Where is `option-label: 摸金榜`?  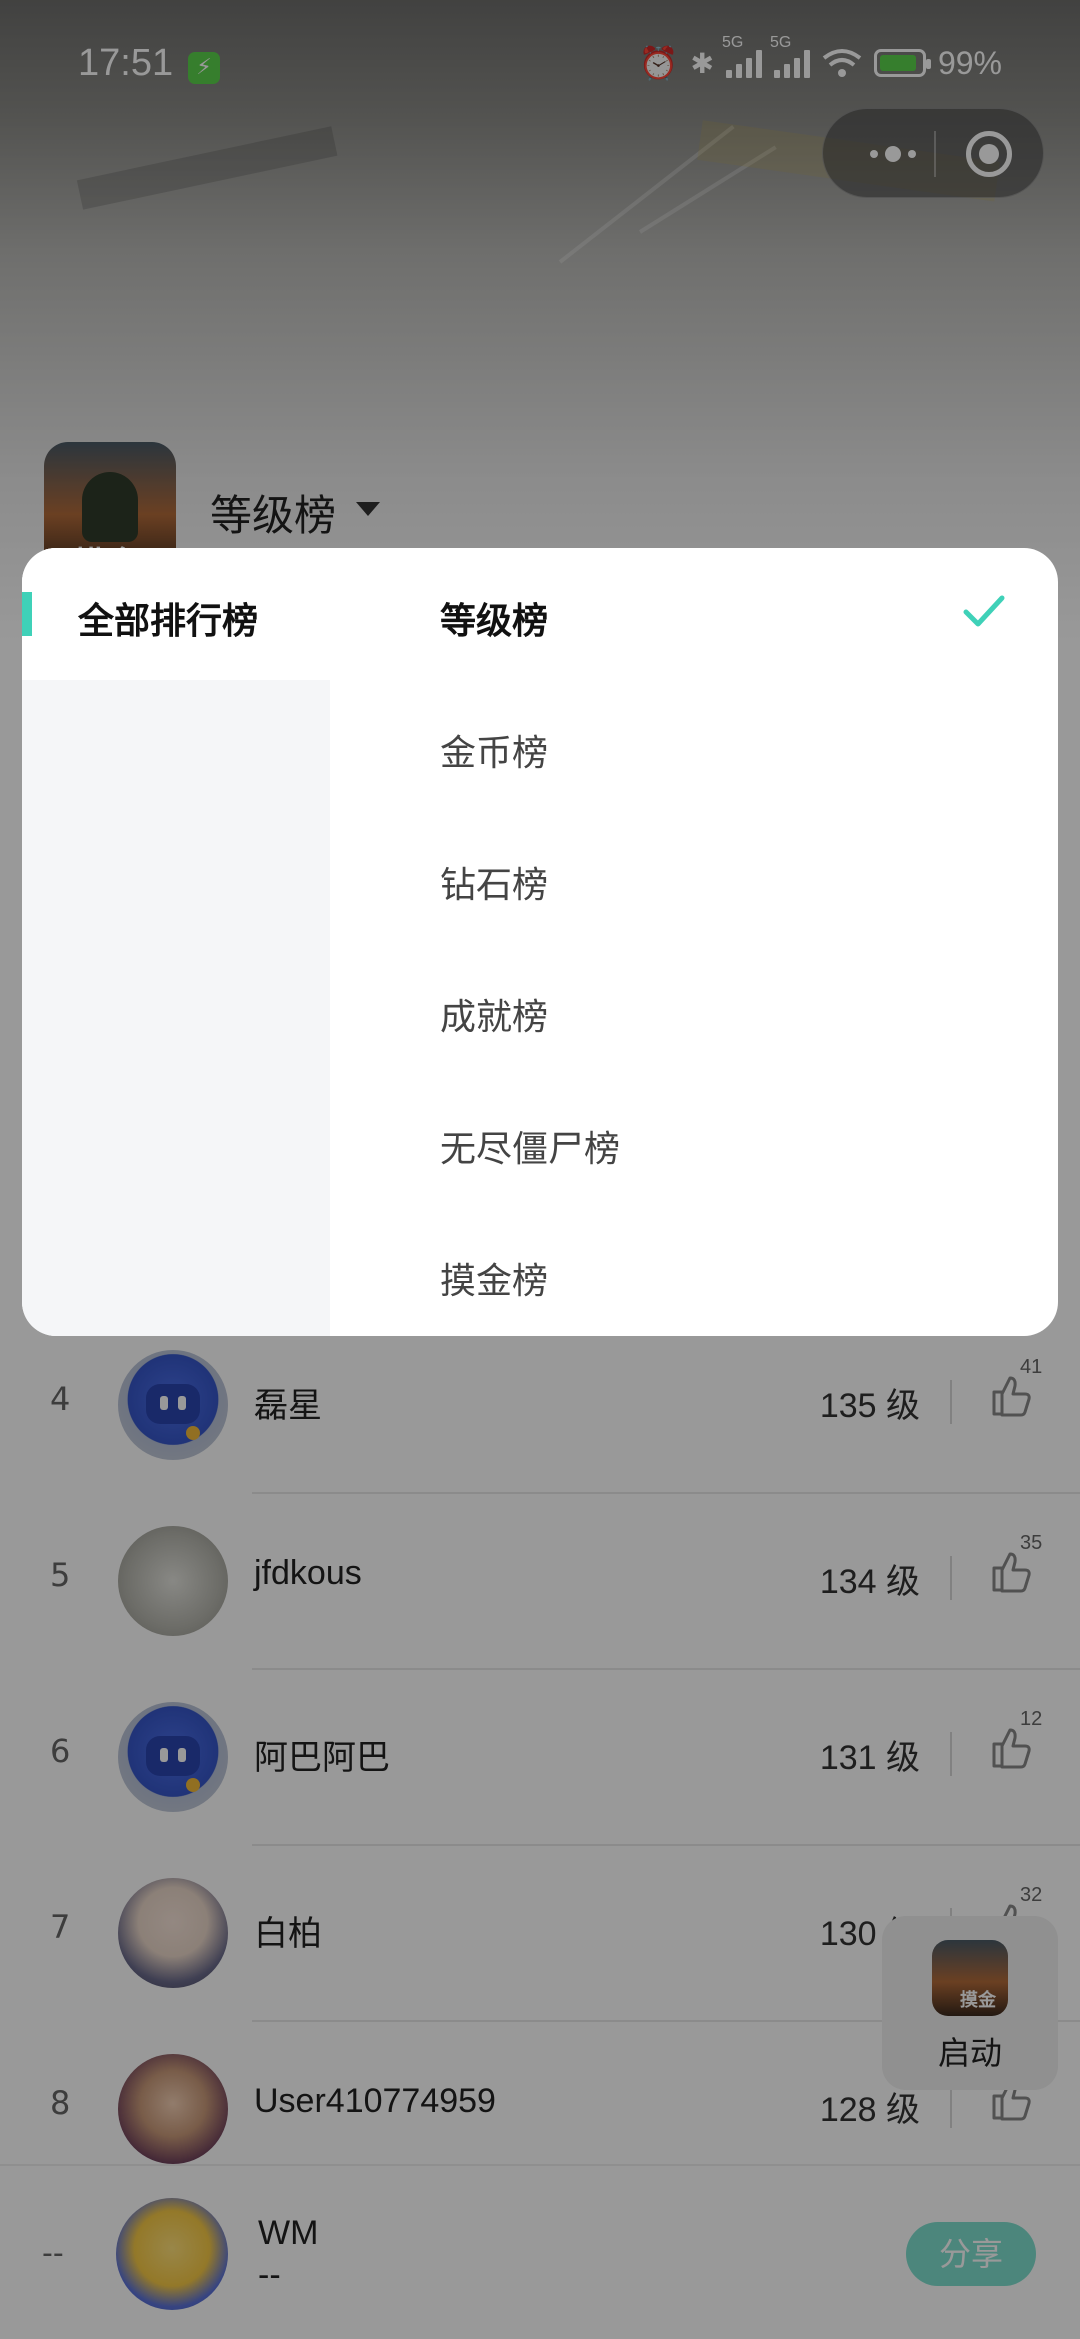 option-label: 摸金榜 is located at coordinates (494, 1281).